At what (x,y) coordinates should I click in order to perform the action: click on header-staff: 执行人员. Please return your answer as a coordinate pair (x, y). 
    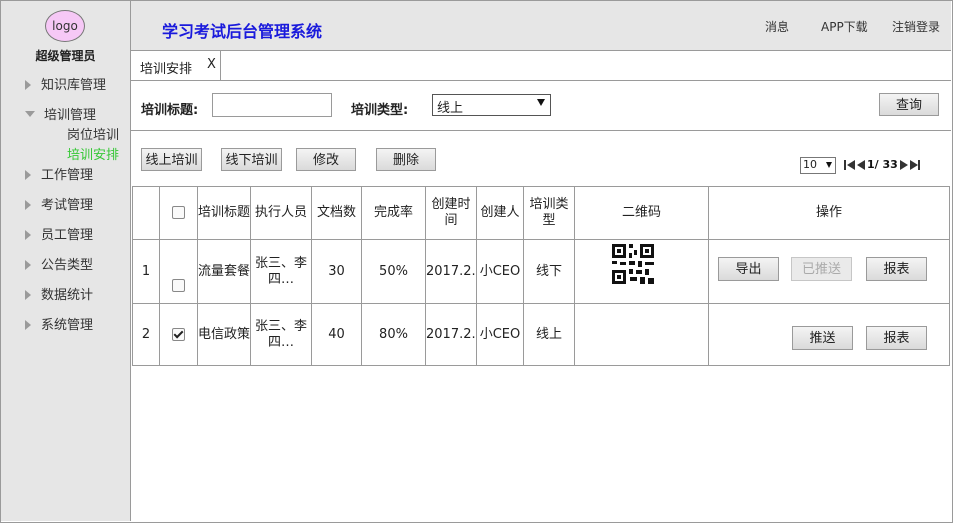
    Looking at the image, I should click on (281, 213).